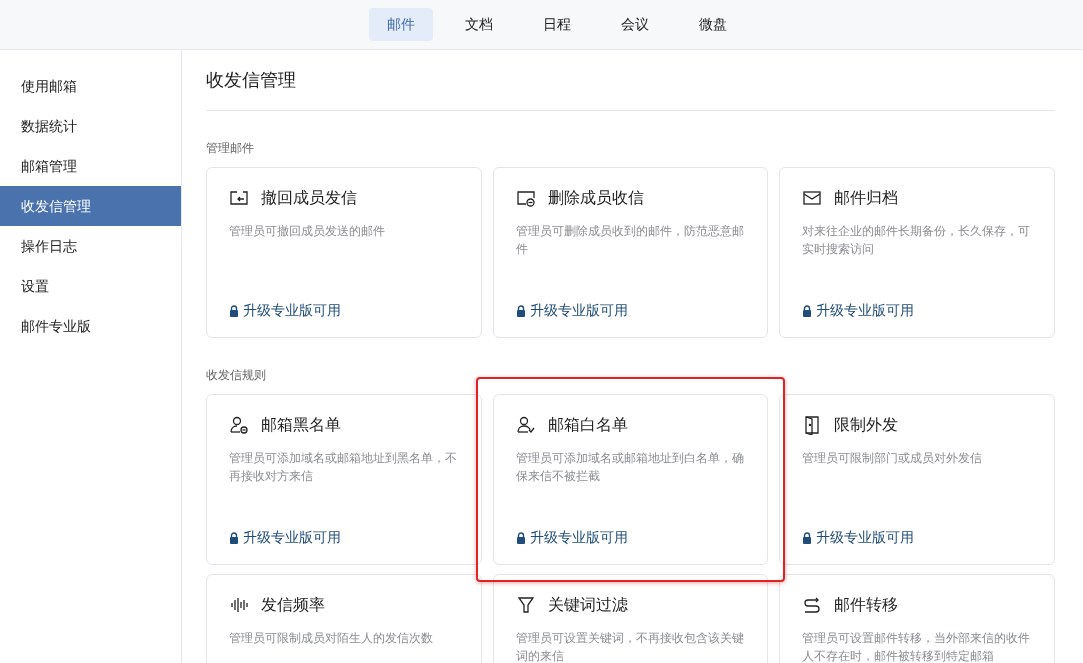 The image size is (1083, 663). Describe the element at coordinates (90, 126) in the screenshot. I see `sidebar-item: 数据统计` at that location.